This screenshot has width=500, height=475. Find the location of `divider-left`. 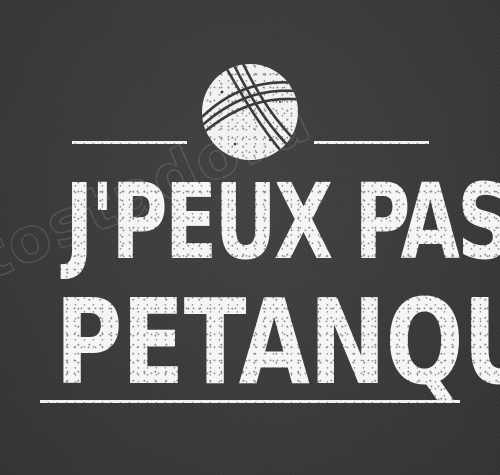

divider-left is located at coordinates (129, 142).